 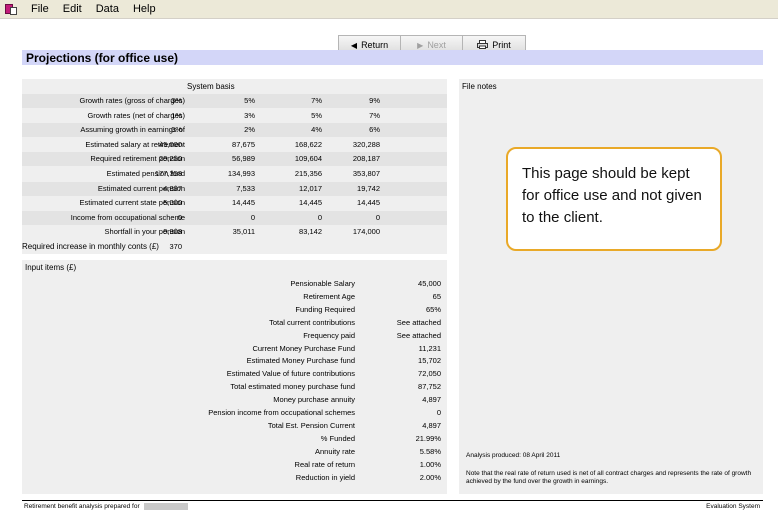 What do you see at coordinates (234, 349) in the screenshot?
I see `input-item-row: Current Money Purchase Fund 11,231` at bounding box center [234, 349].